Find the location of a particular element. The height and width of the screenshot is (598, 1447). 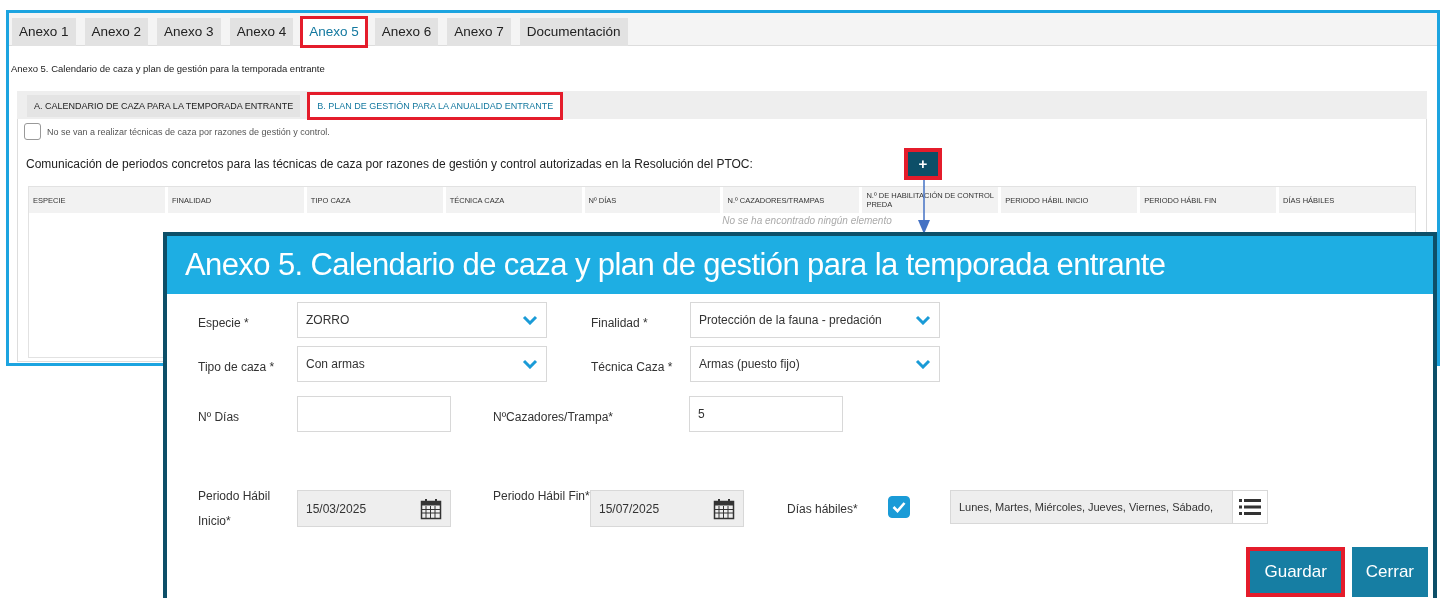

page-heading: Anexo 5. Calendario de caza y plan de gestión para la temporada entrante is located at coordinates (168, 69).